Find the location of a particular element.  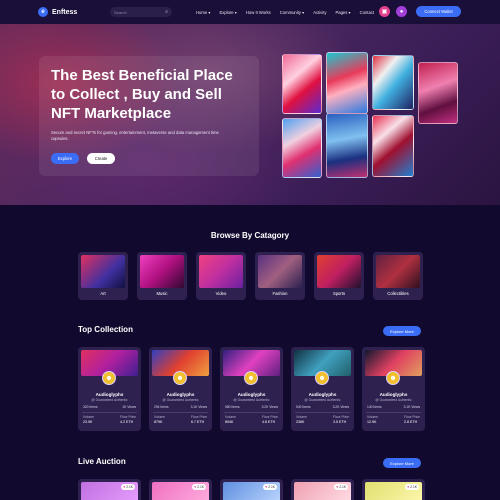

category-label: Art is located at coordinates (103, 293).